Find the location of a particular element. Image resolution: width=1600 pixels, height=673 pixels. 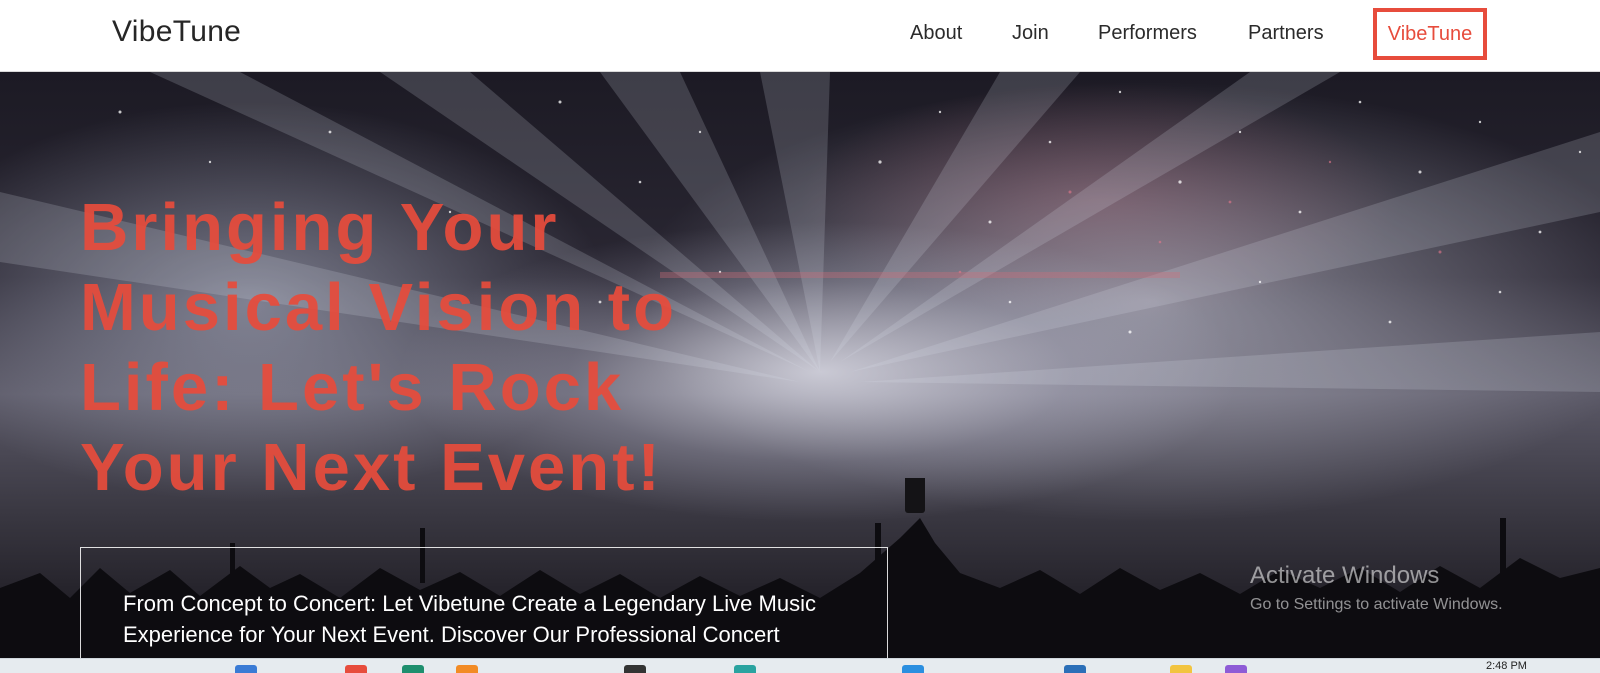

nav-join: Join is located at coordinates (1030, 33).